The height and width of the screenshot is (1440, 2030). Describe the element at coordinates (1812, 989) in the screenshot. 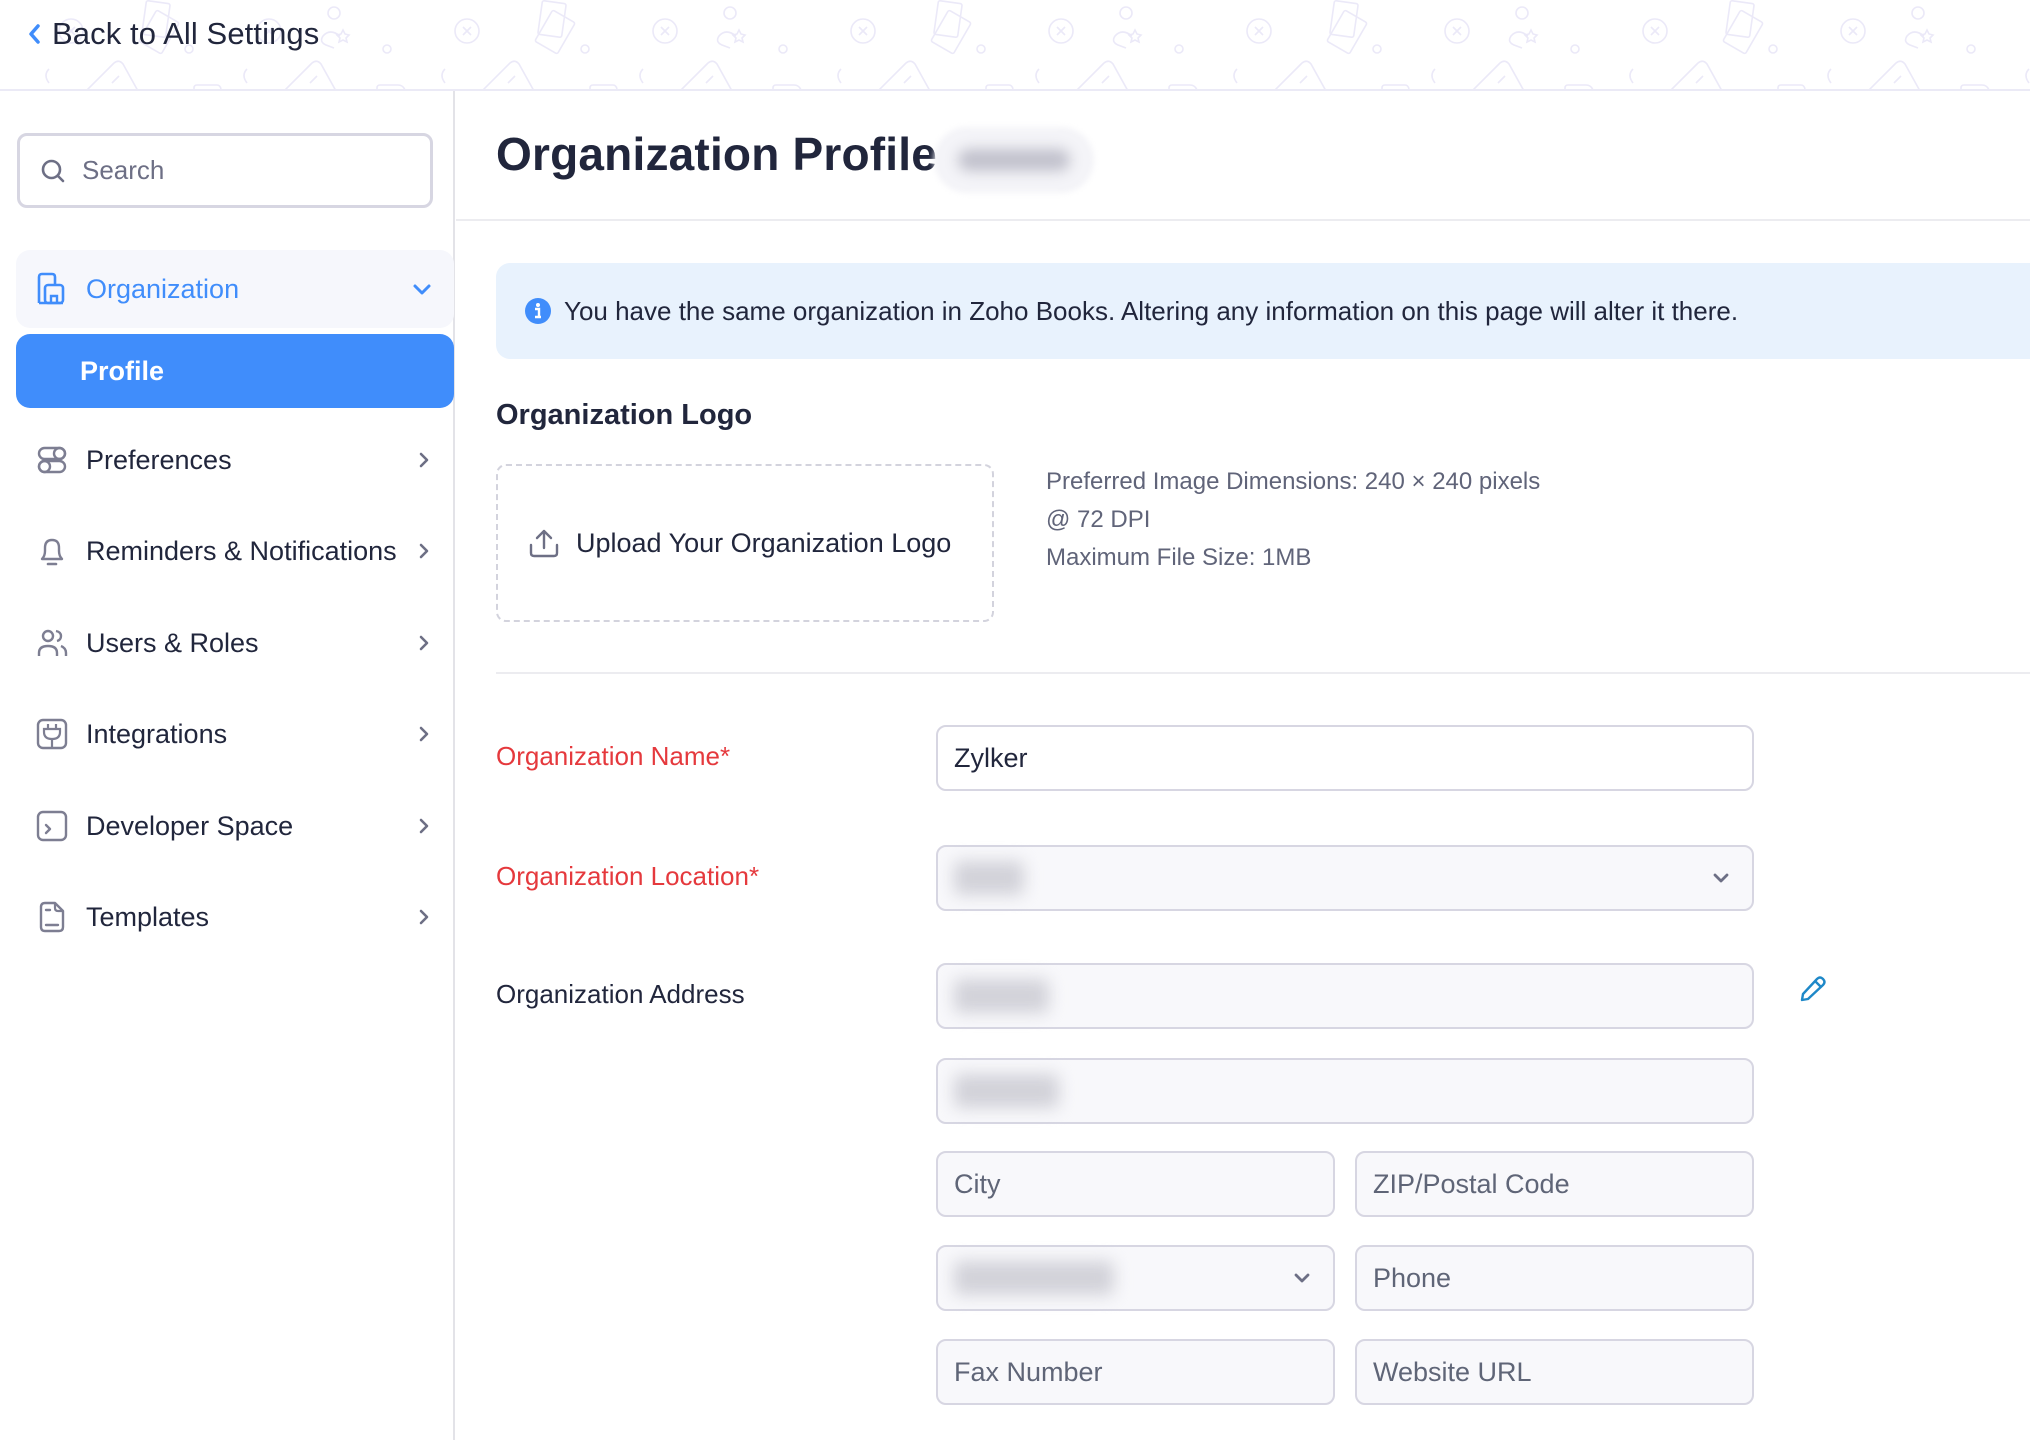

I see `pencil-icon` at that location.